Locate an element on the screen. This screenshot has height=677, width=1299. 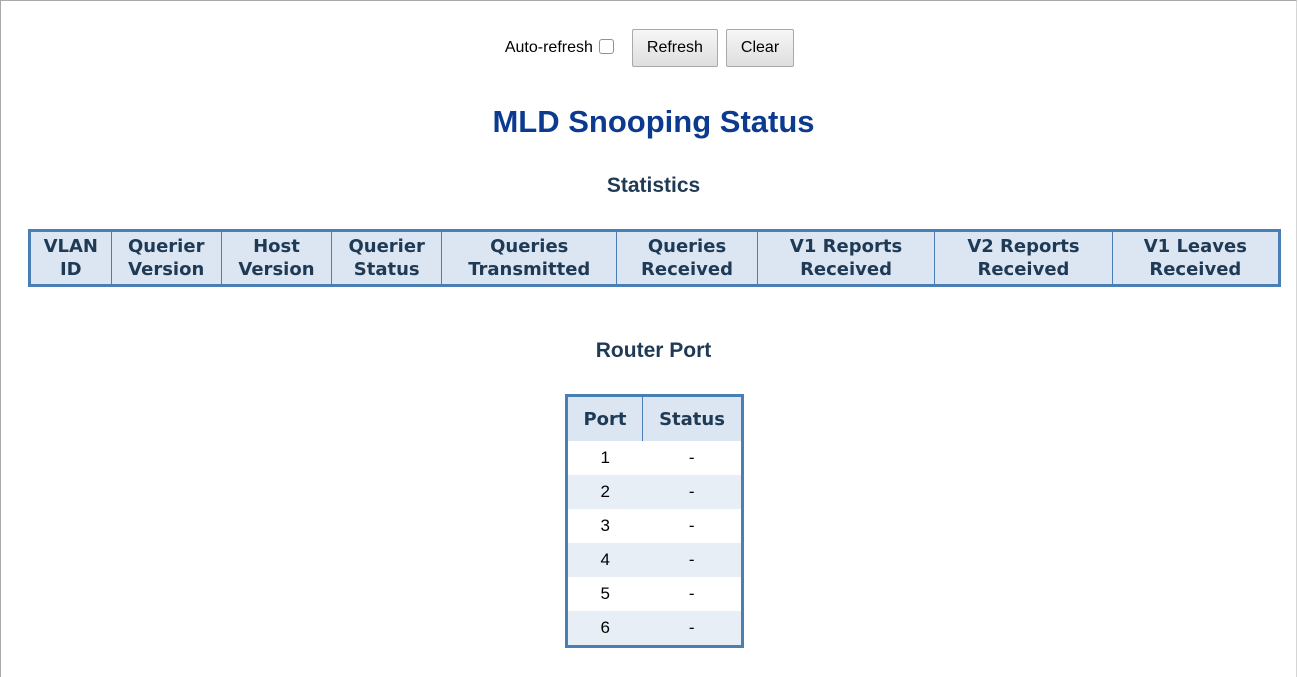
table-row: 4 - is located at coordinates (654, 560).